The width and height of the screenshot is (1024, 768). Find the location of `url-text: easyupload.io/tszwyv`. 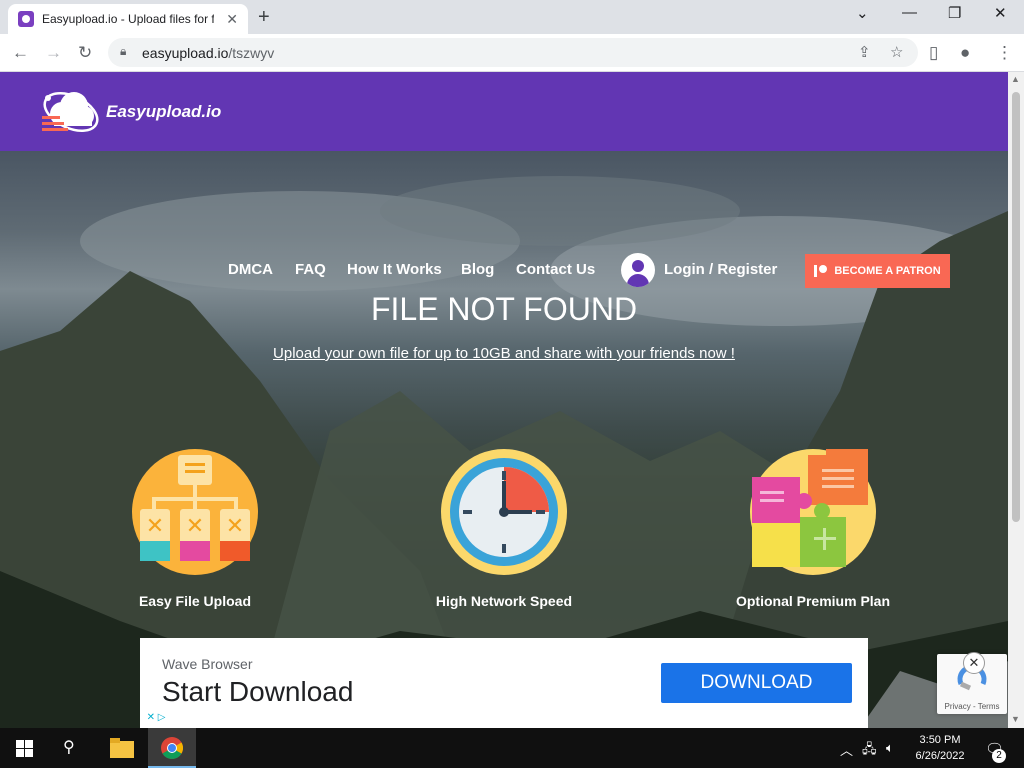

url-text: easyupload.io/tszwyv is located at coordinates (208, 53).